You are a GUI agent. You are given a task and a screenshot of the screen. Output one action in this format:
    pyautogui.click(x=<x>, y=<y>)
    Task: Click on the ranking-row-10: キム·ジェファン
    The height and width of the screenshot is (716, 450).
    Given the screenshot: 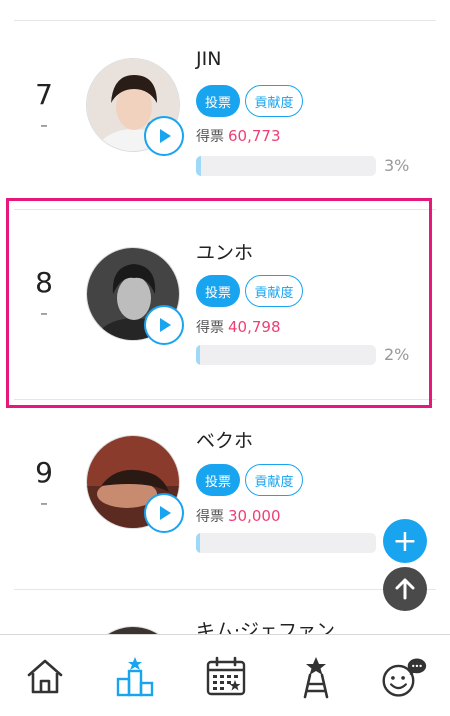 What is the action you would take?
    pyautogui.click(x=225, y=615)
    